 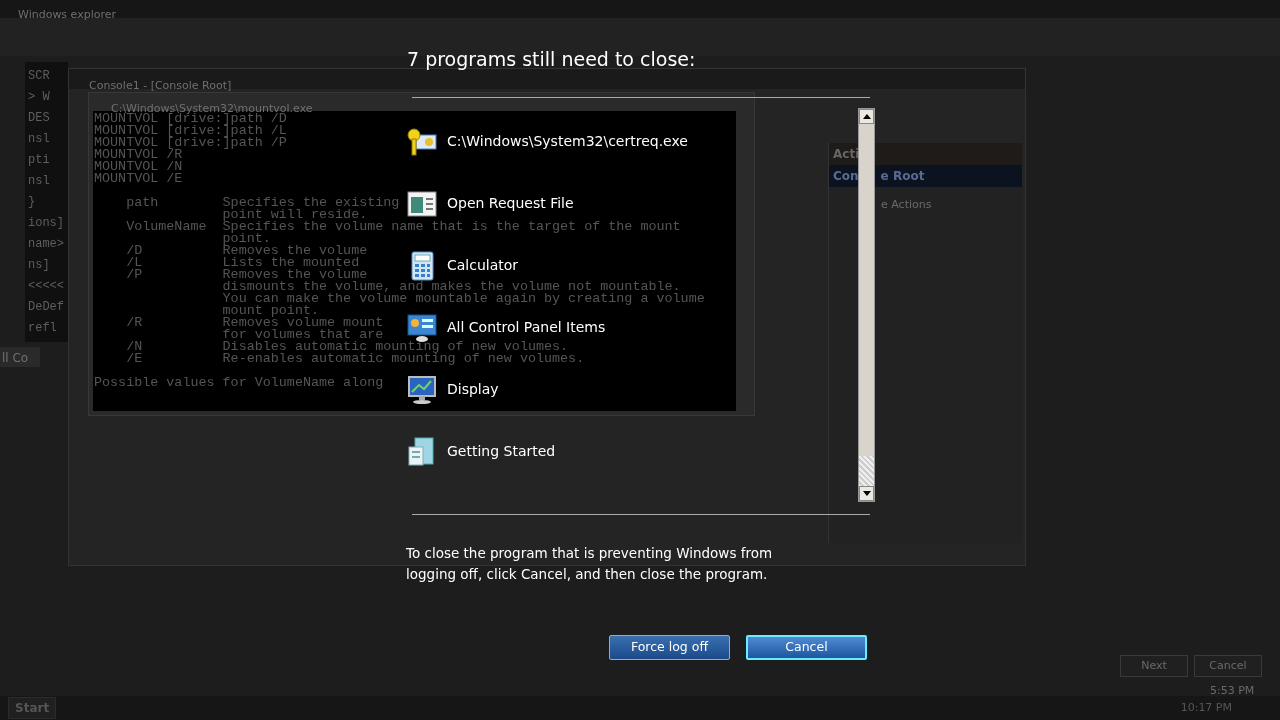 I want to click on scroll-down-button, so click(x=866, y=493).